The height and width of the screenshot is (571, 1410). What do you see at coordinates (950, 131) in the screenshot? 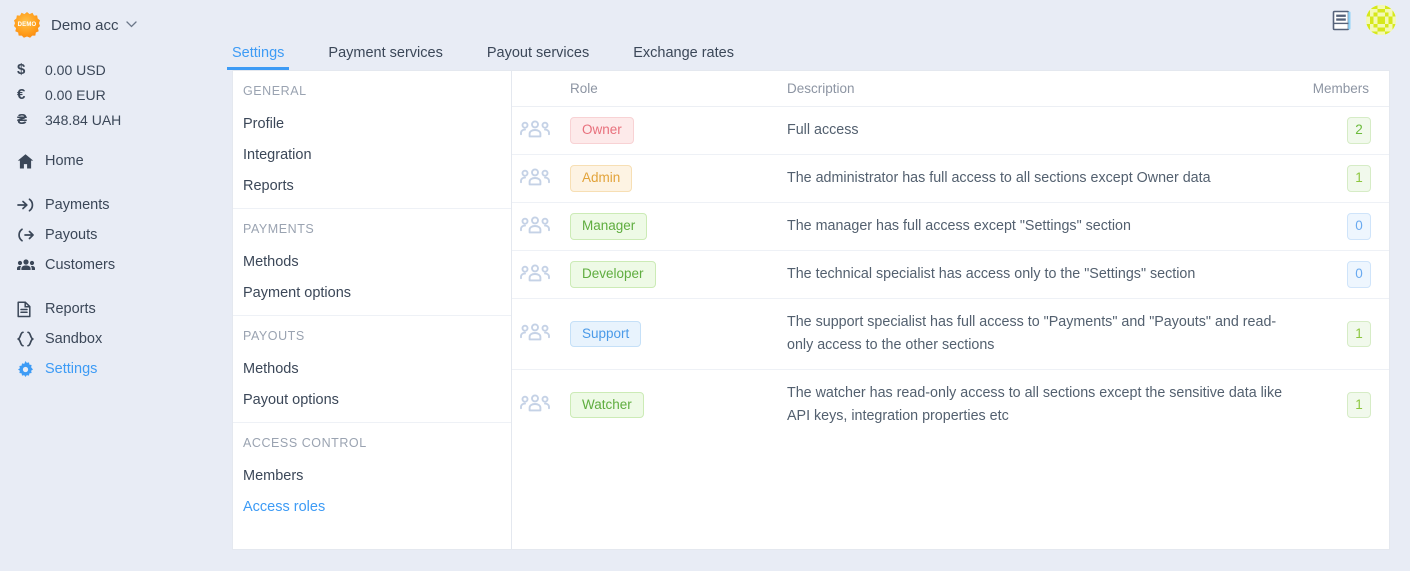
I see `table-row: Owner Full access 2` at bounding box center [950, 131].